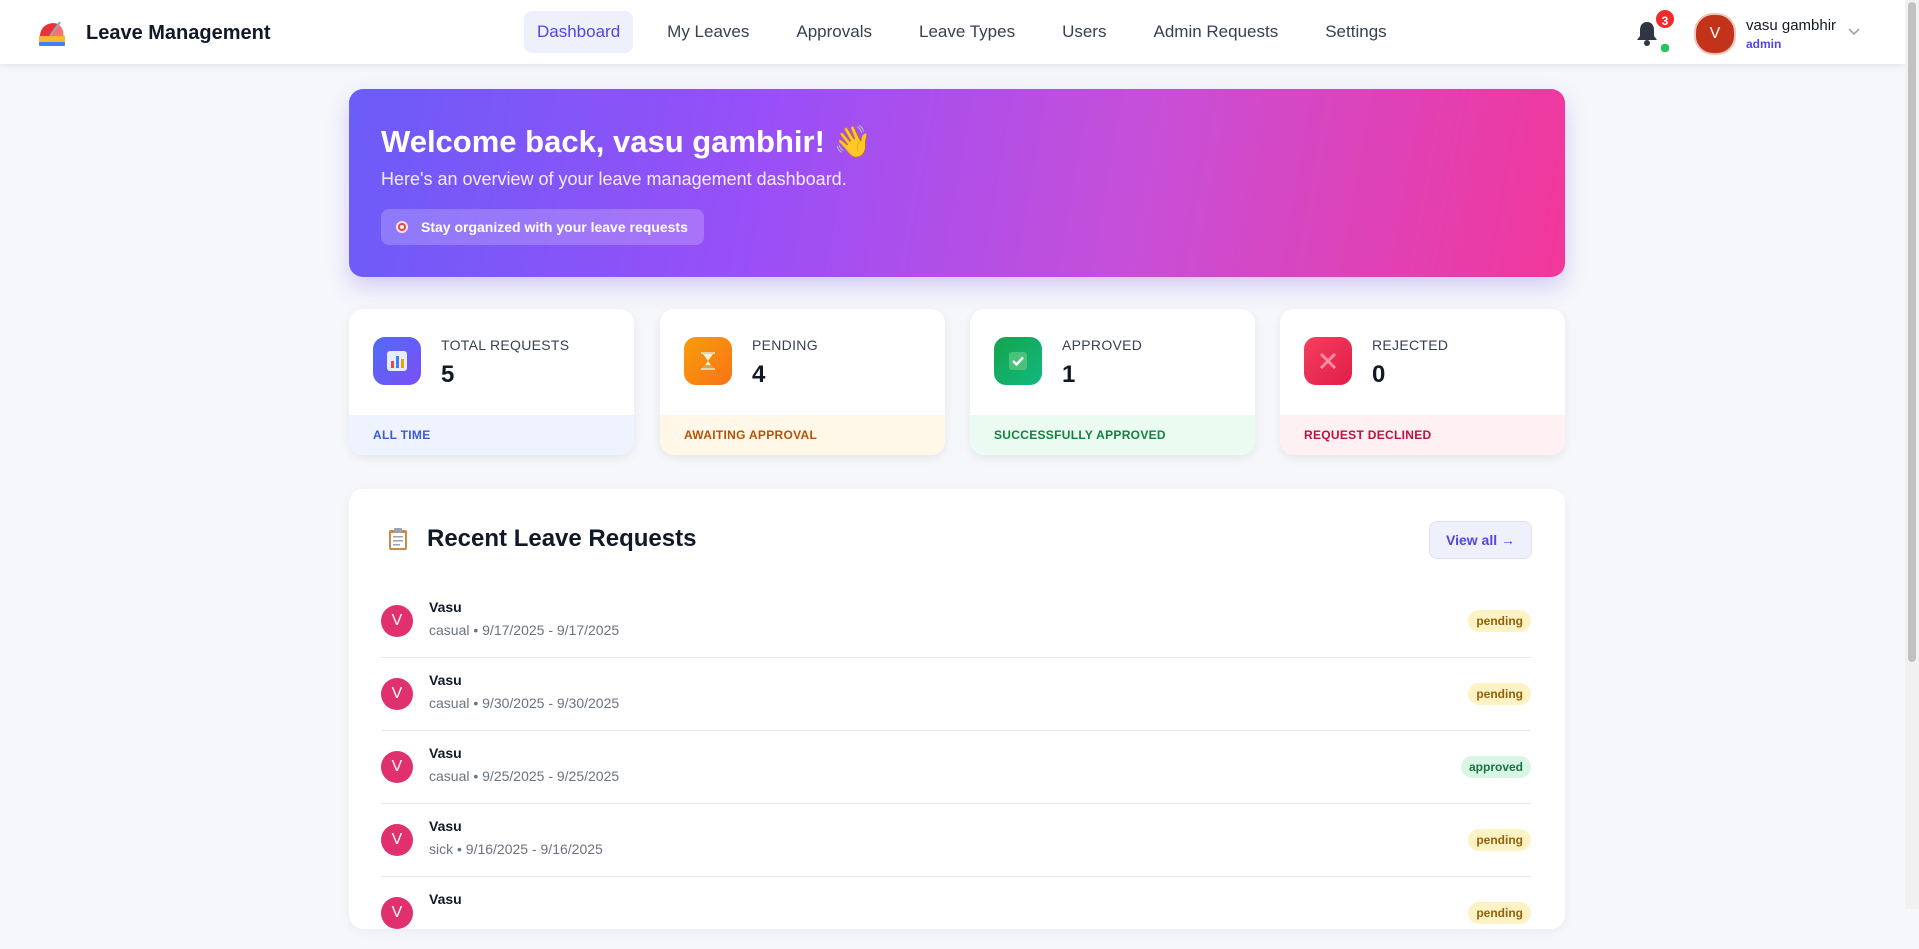  I want to click on nav-settings: Settings, so click(1355, 32).